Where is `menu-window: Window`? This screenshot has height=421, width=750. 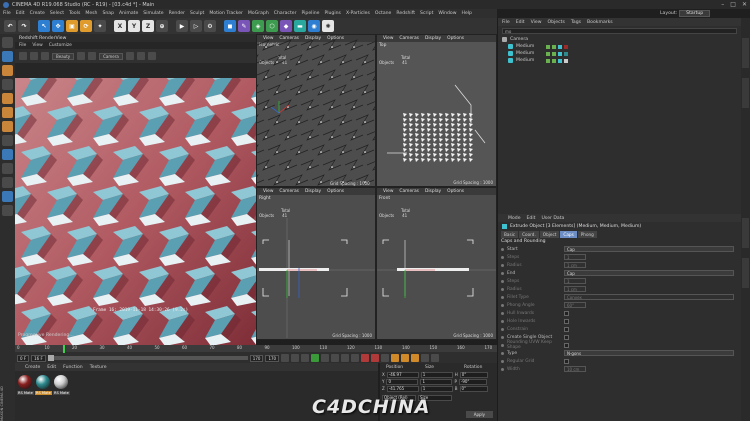 menu-window: Window is located at coordinates (447, 13).